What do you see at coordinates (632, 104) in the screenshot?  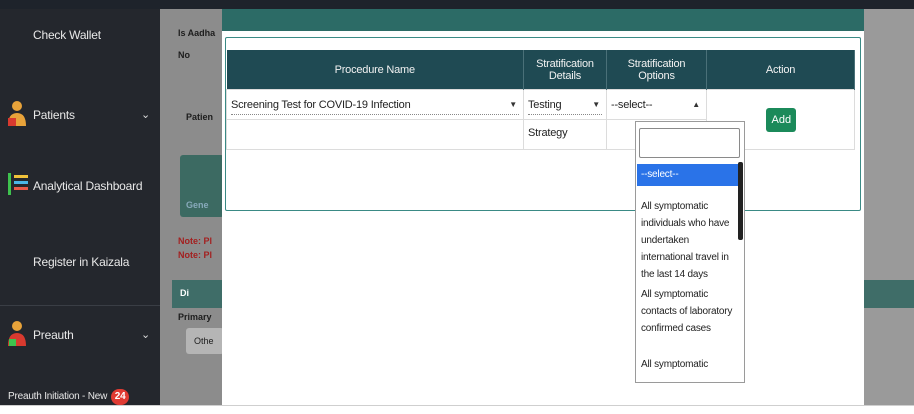 I see `options-value: --select--` at bounding box center [632, 104].